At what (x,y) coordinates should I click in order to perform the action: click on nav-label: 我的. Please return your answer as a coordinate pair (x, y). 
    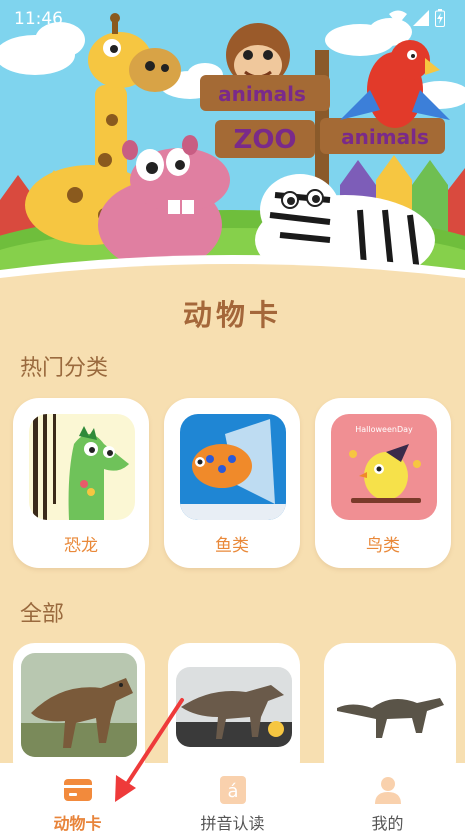
    Looking at the image, I should click on (387, 823).